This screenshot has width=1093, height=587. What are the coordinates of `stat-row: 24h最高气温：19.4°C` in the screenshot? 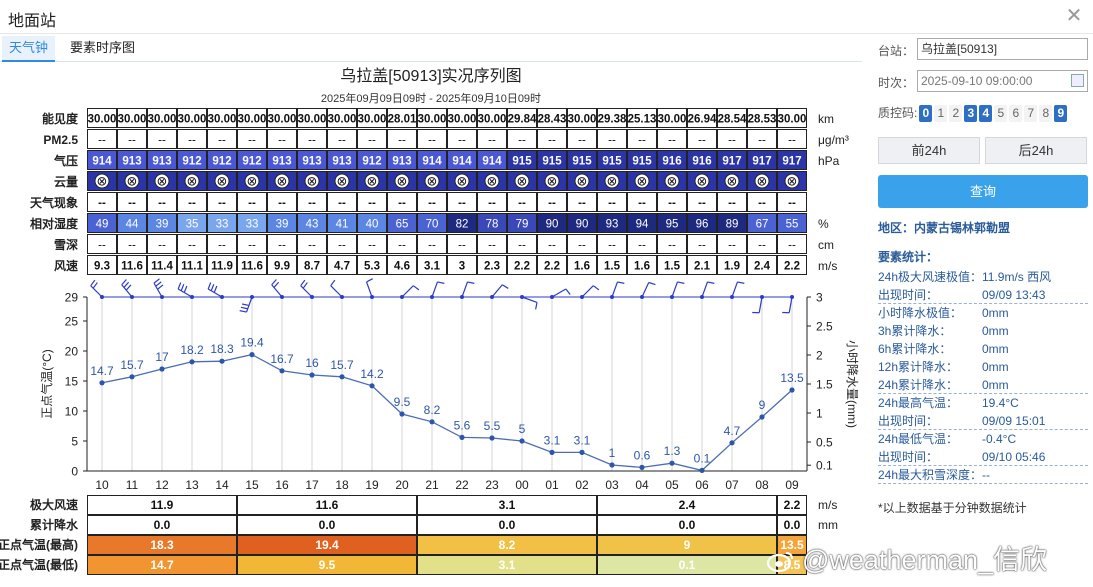 It's located at (983, 403).